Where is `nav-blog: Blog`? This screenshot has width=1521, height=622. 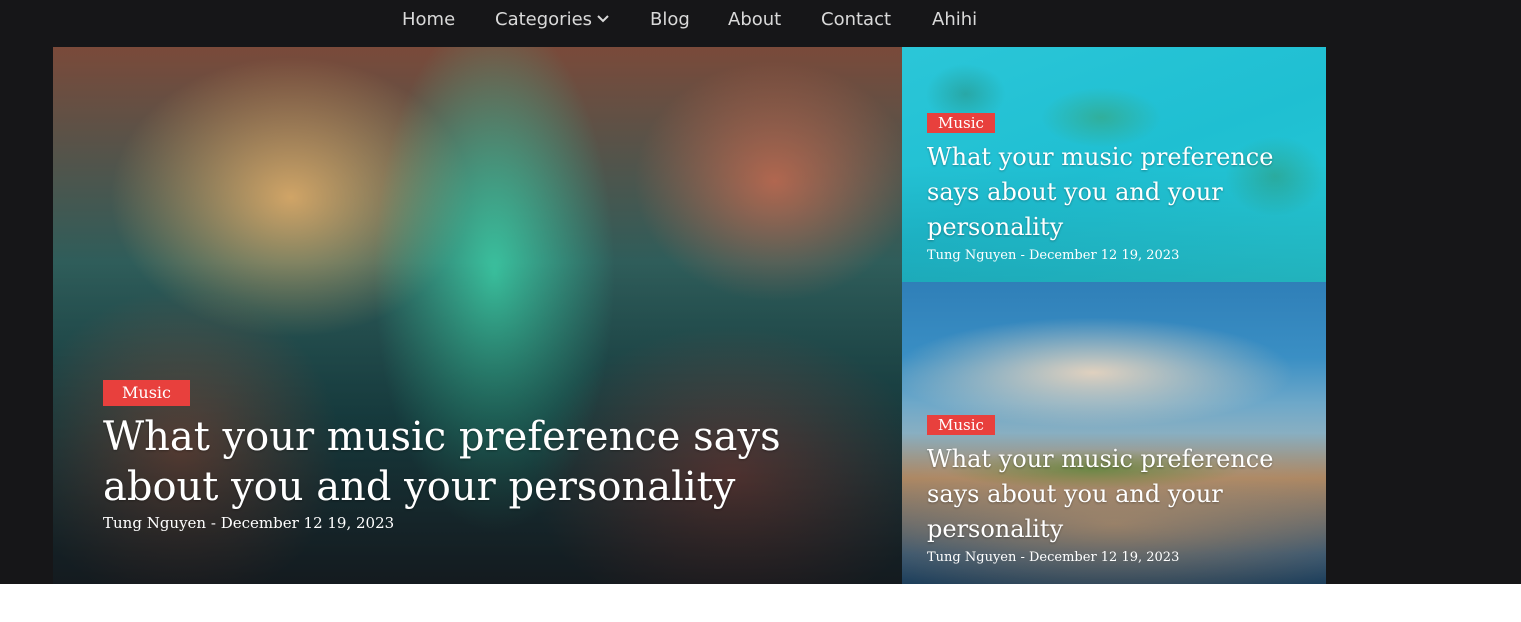 nav-blog: Blog is located at coordinates (670, 20).